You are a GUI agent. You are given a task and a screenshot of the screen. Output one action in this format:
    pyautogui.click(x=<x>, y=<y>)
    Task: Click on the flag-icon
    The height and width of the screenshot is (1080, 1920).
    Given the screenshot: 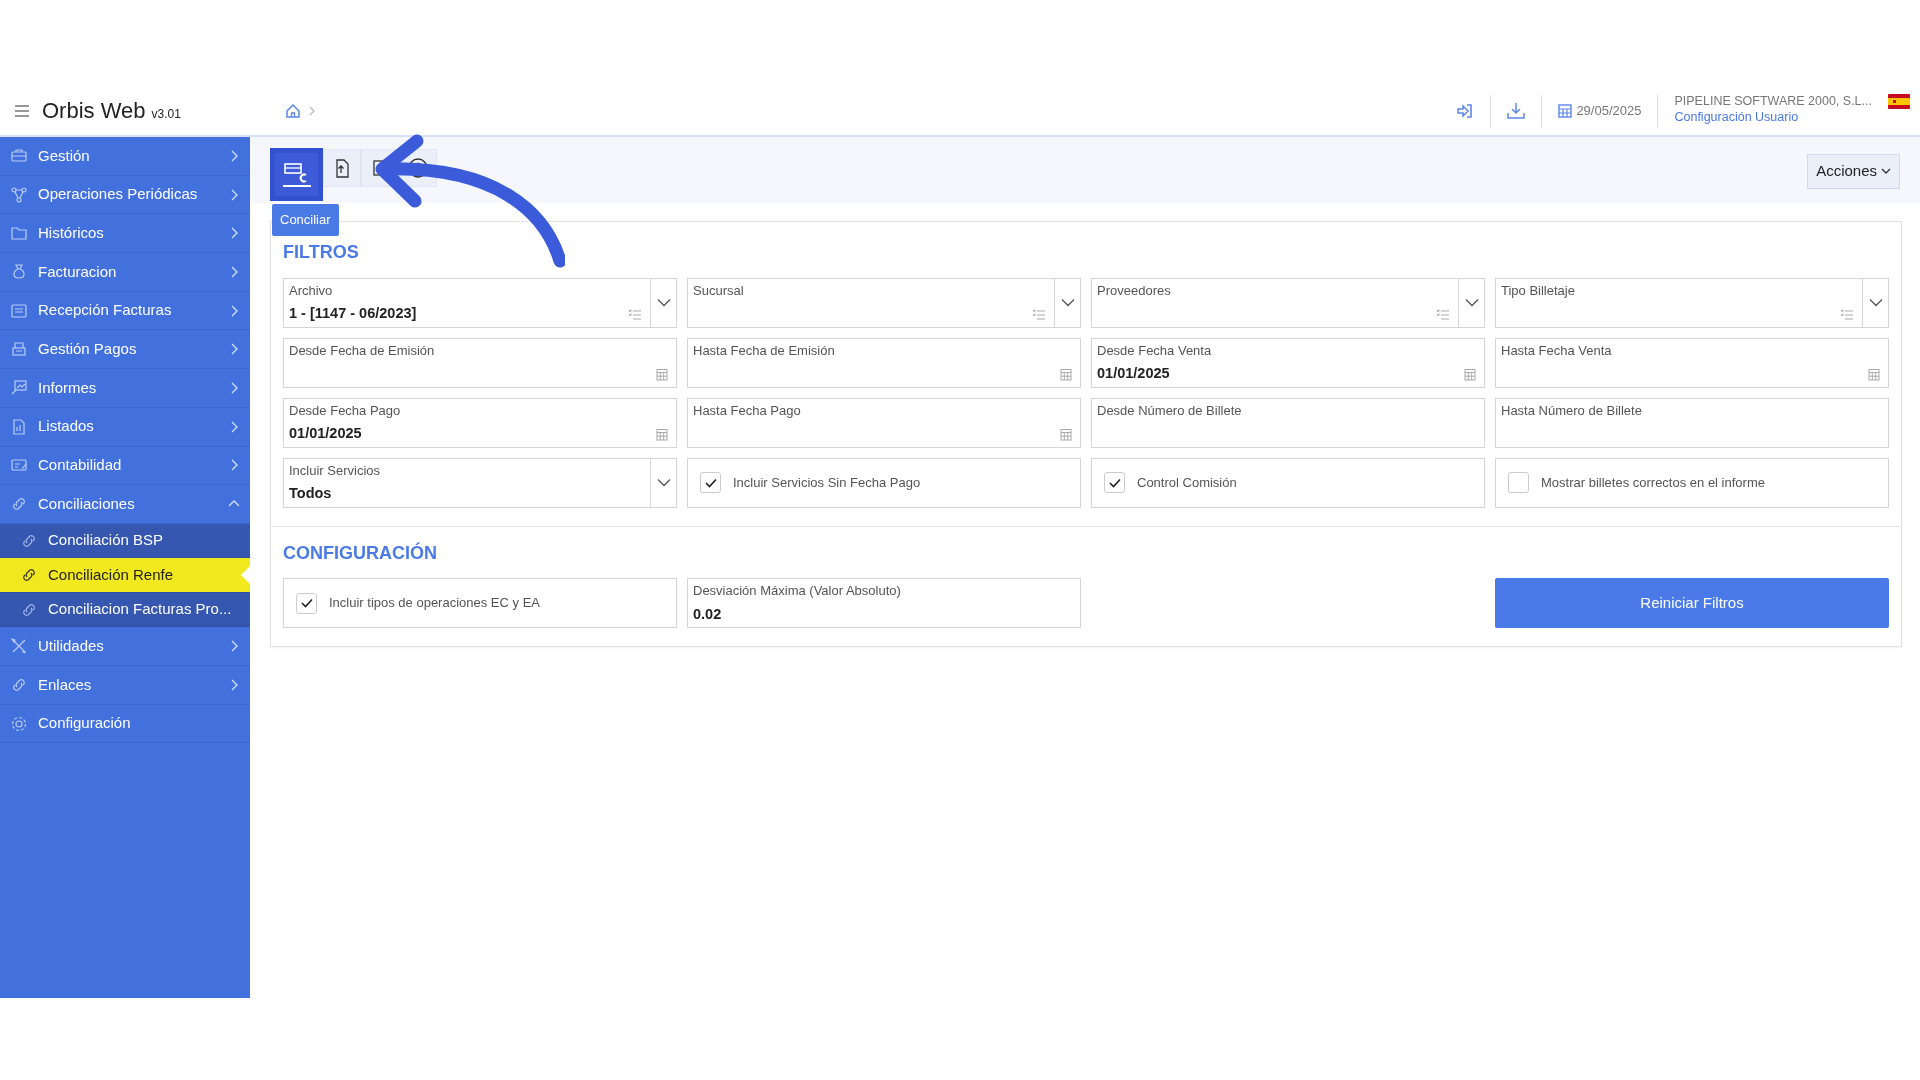 What is the action you would take?
    pyautogui.click(x=1899, y=101)
    